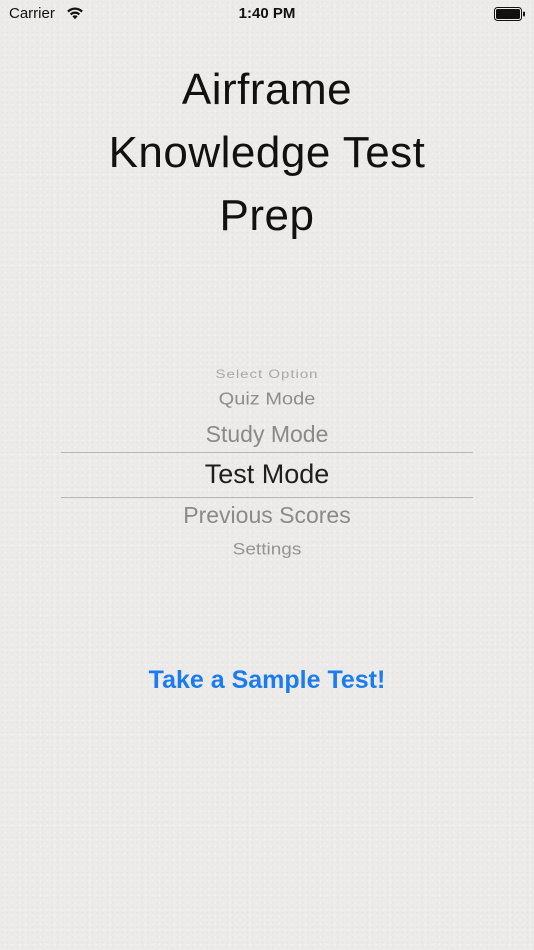 Image resolution: width=534 pixels, height=950 pixels. Describe the element at coordinates (267, 680) in the screenshot. I see `take-sample-test-button: Take a Sample Test!` at that location.